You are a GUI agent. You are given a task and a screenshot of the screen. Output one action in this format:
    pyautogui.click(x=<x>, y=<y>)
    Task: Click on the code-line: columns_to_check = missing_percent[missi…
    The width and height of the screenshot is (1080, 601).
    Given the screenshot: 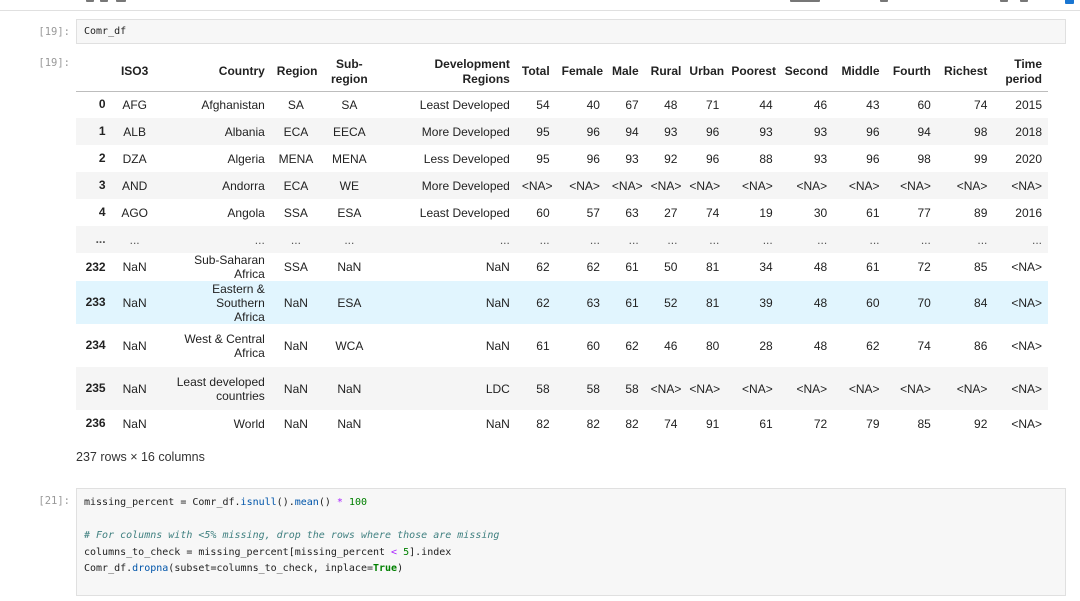 What is the action you would take?
    pyautogui.click(x=268, y=552)
    